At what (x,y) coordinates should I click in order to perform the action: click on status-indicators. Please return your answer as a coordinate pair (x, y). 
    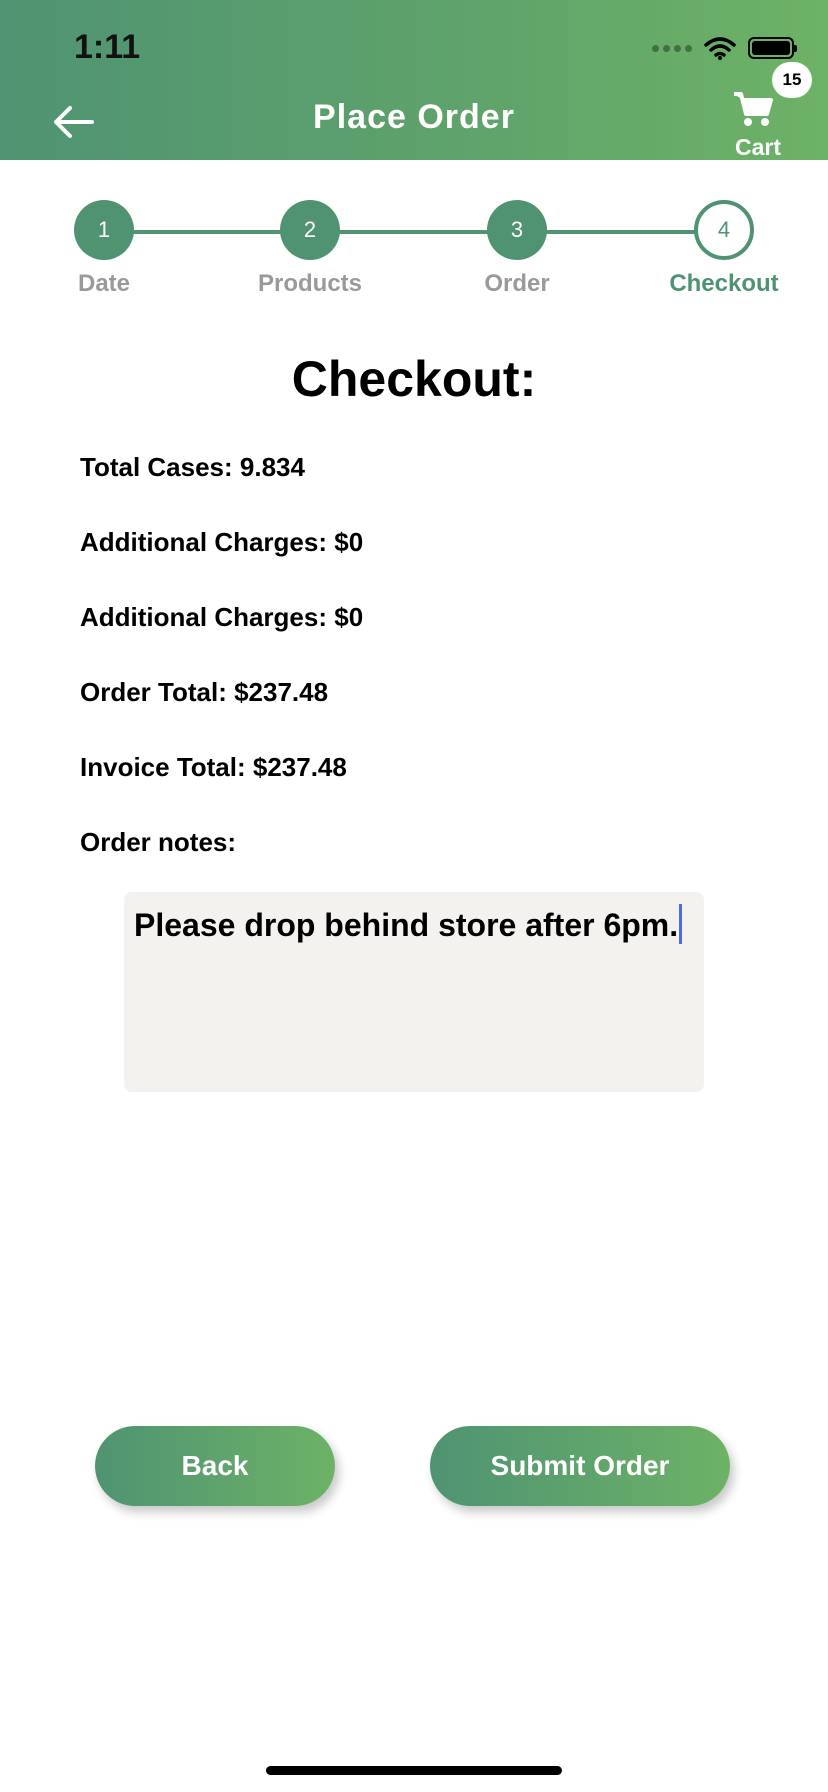
    Looking at the image, I should click on (724, 48).